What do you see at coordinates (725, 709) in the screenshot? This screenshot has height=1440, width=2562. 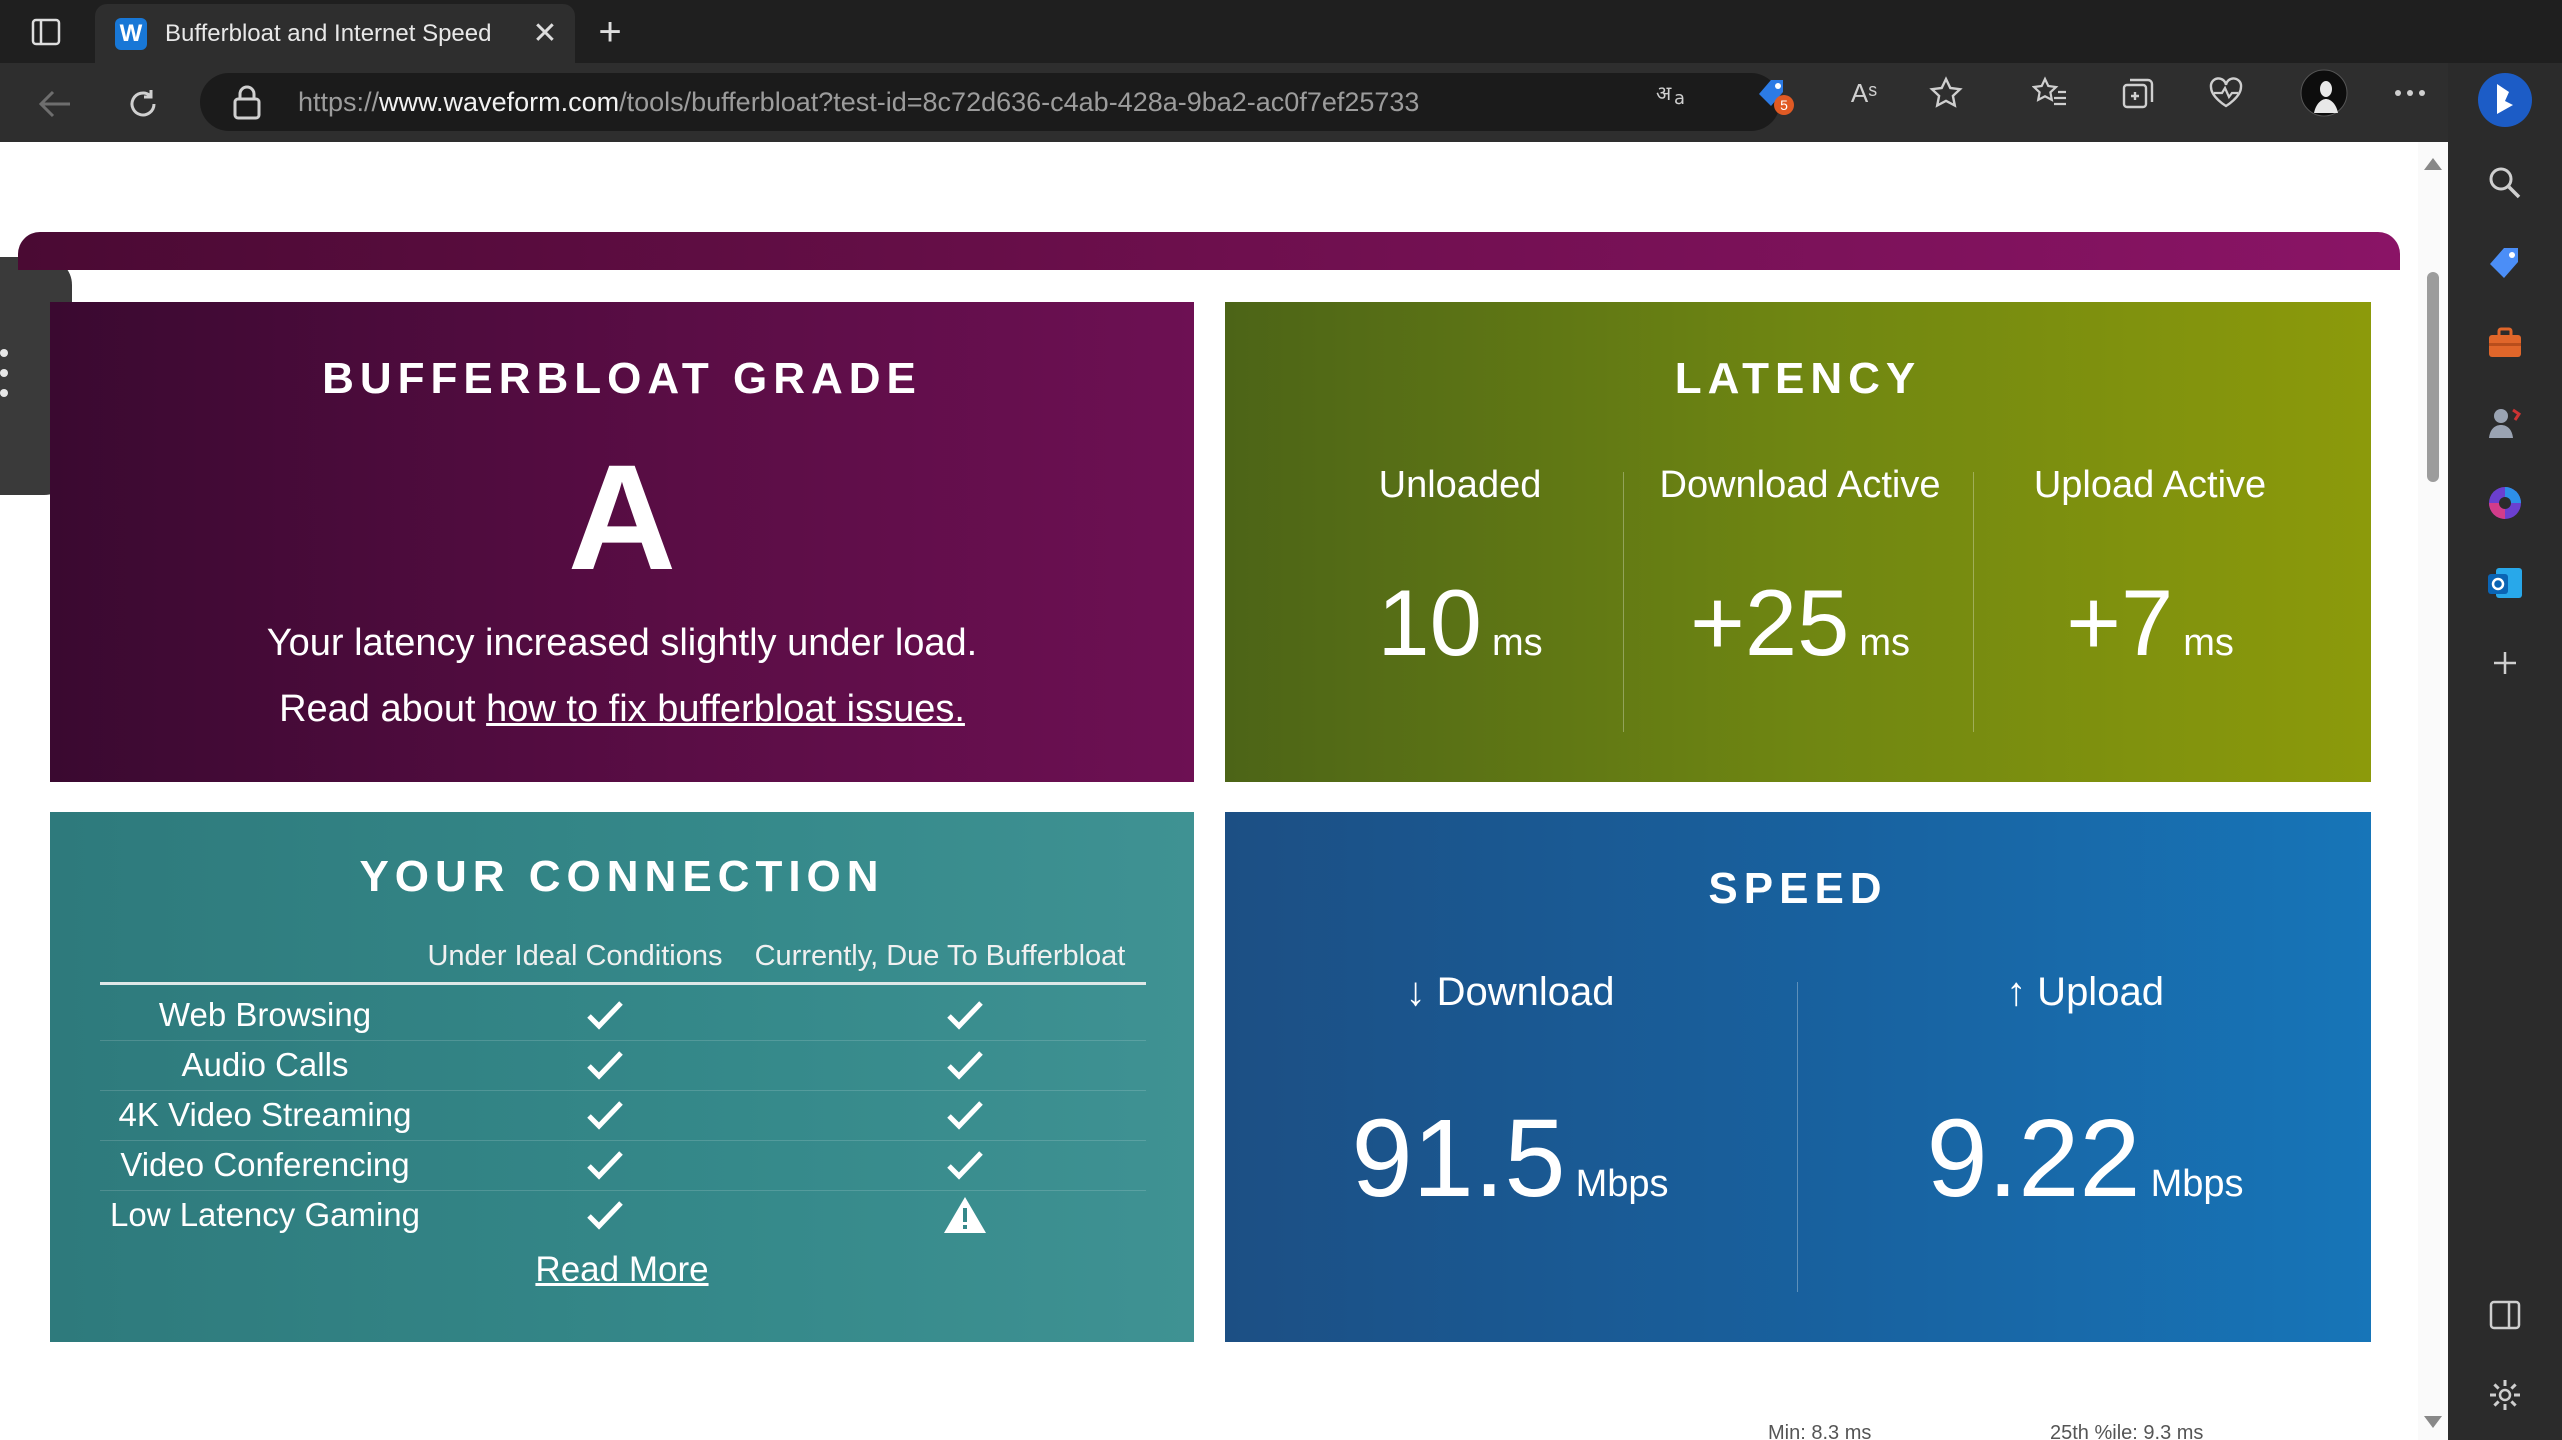 I see `fix-bufferbloat-link: how to fix bufferbloat issues.` at bounding box center [725, 709].